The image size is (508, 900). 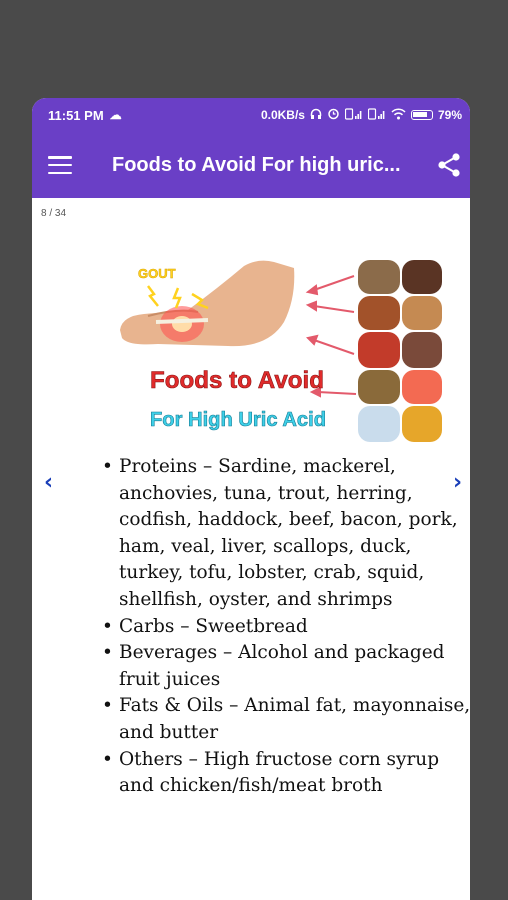 What do you see at coordinates (60, 165) in the screenshot?
I see `hamburger-menu-icon` at bounding box center [60, 165].